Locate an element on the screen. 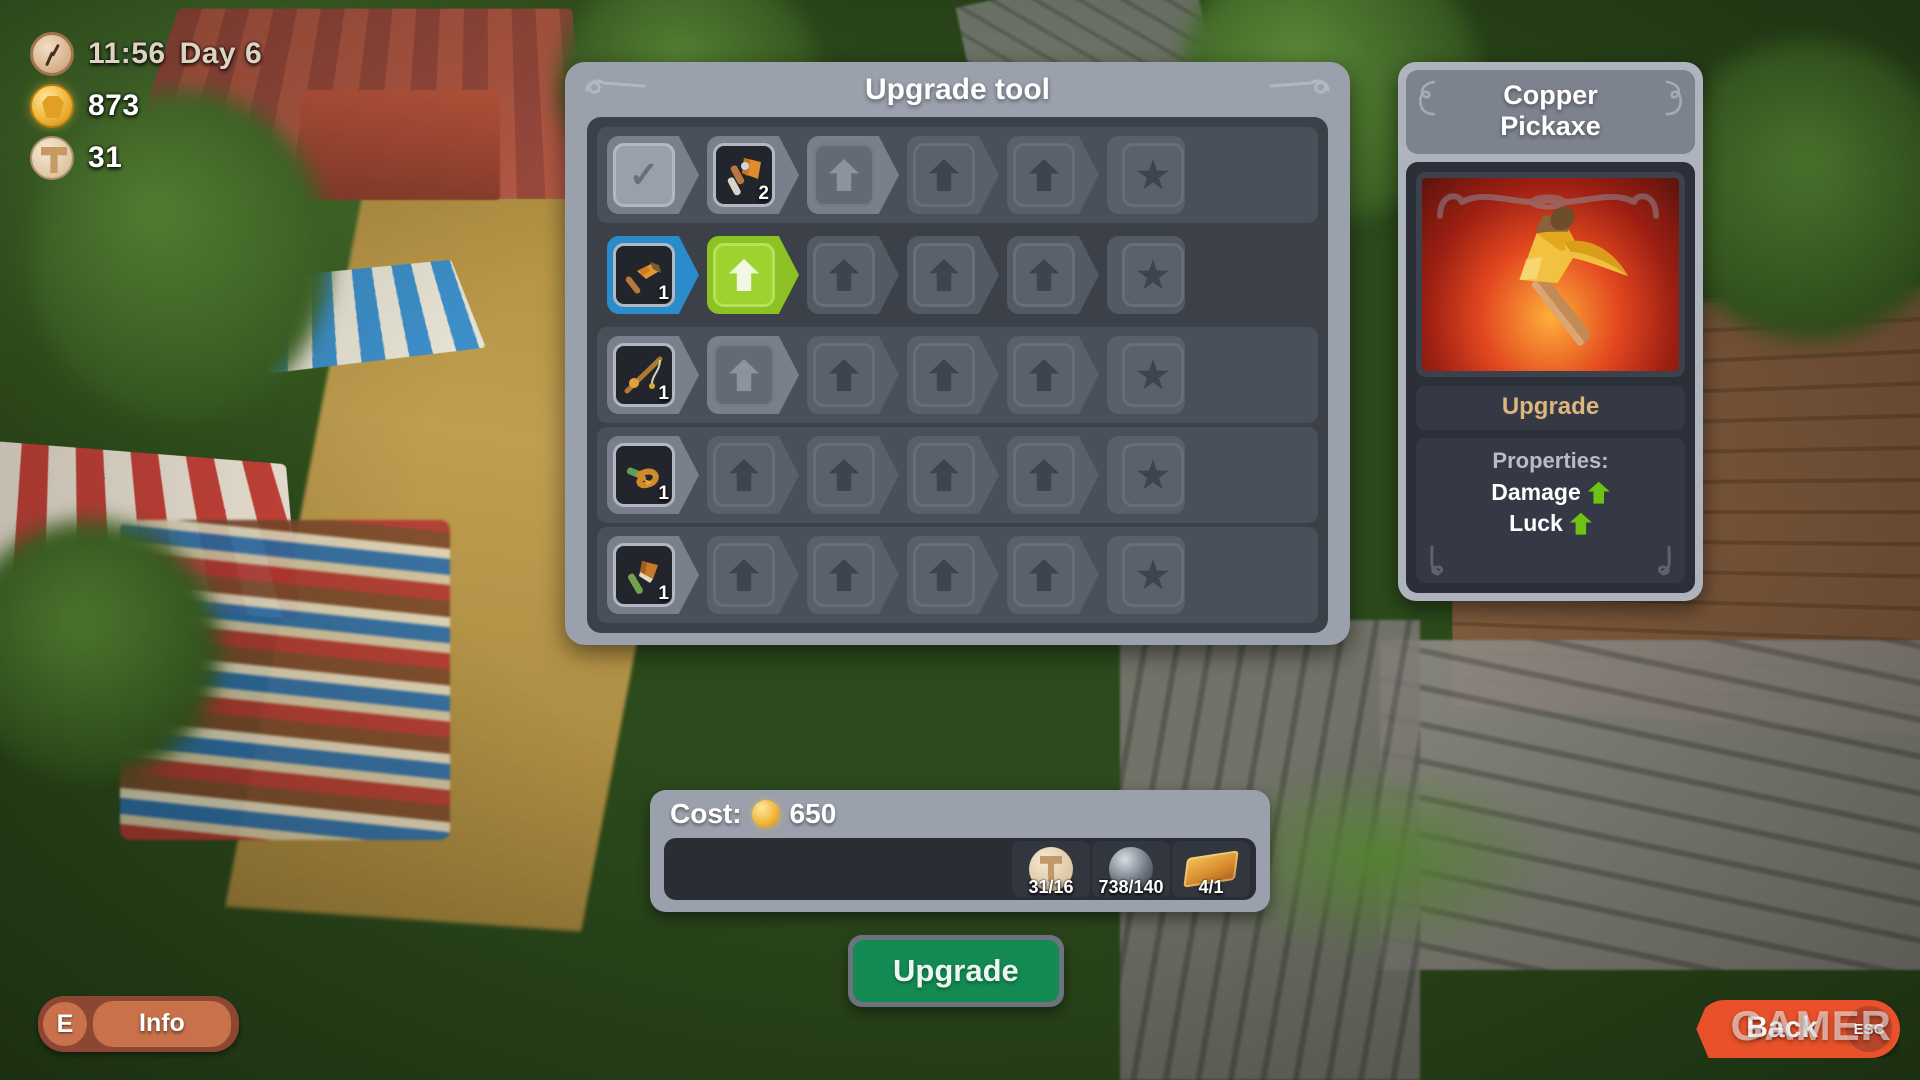 This screenshot has height=1080, width=1920. clock-icon is located at coordinates (52, 54).